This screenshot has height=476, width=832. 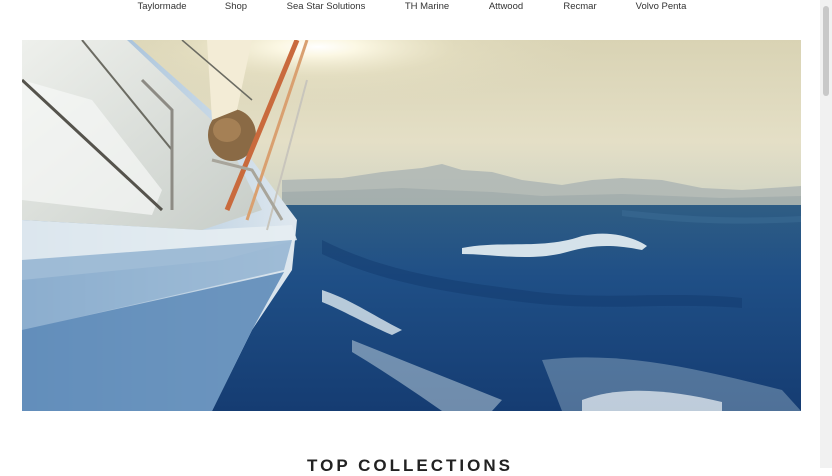 What do you see at coordinates (579, 6) in the screenshot?
I see `nav-link-recmar: Recmar` at bounding box center [579, 6].